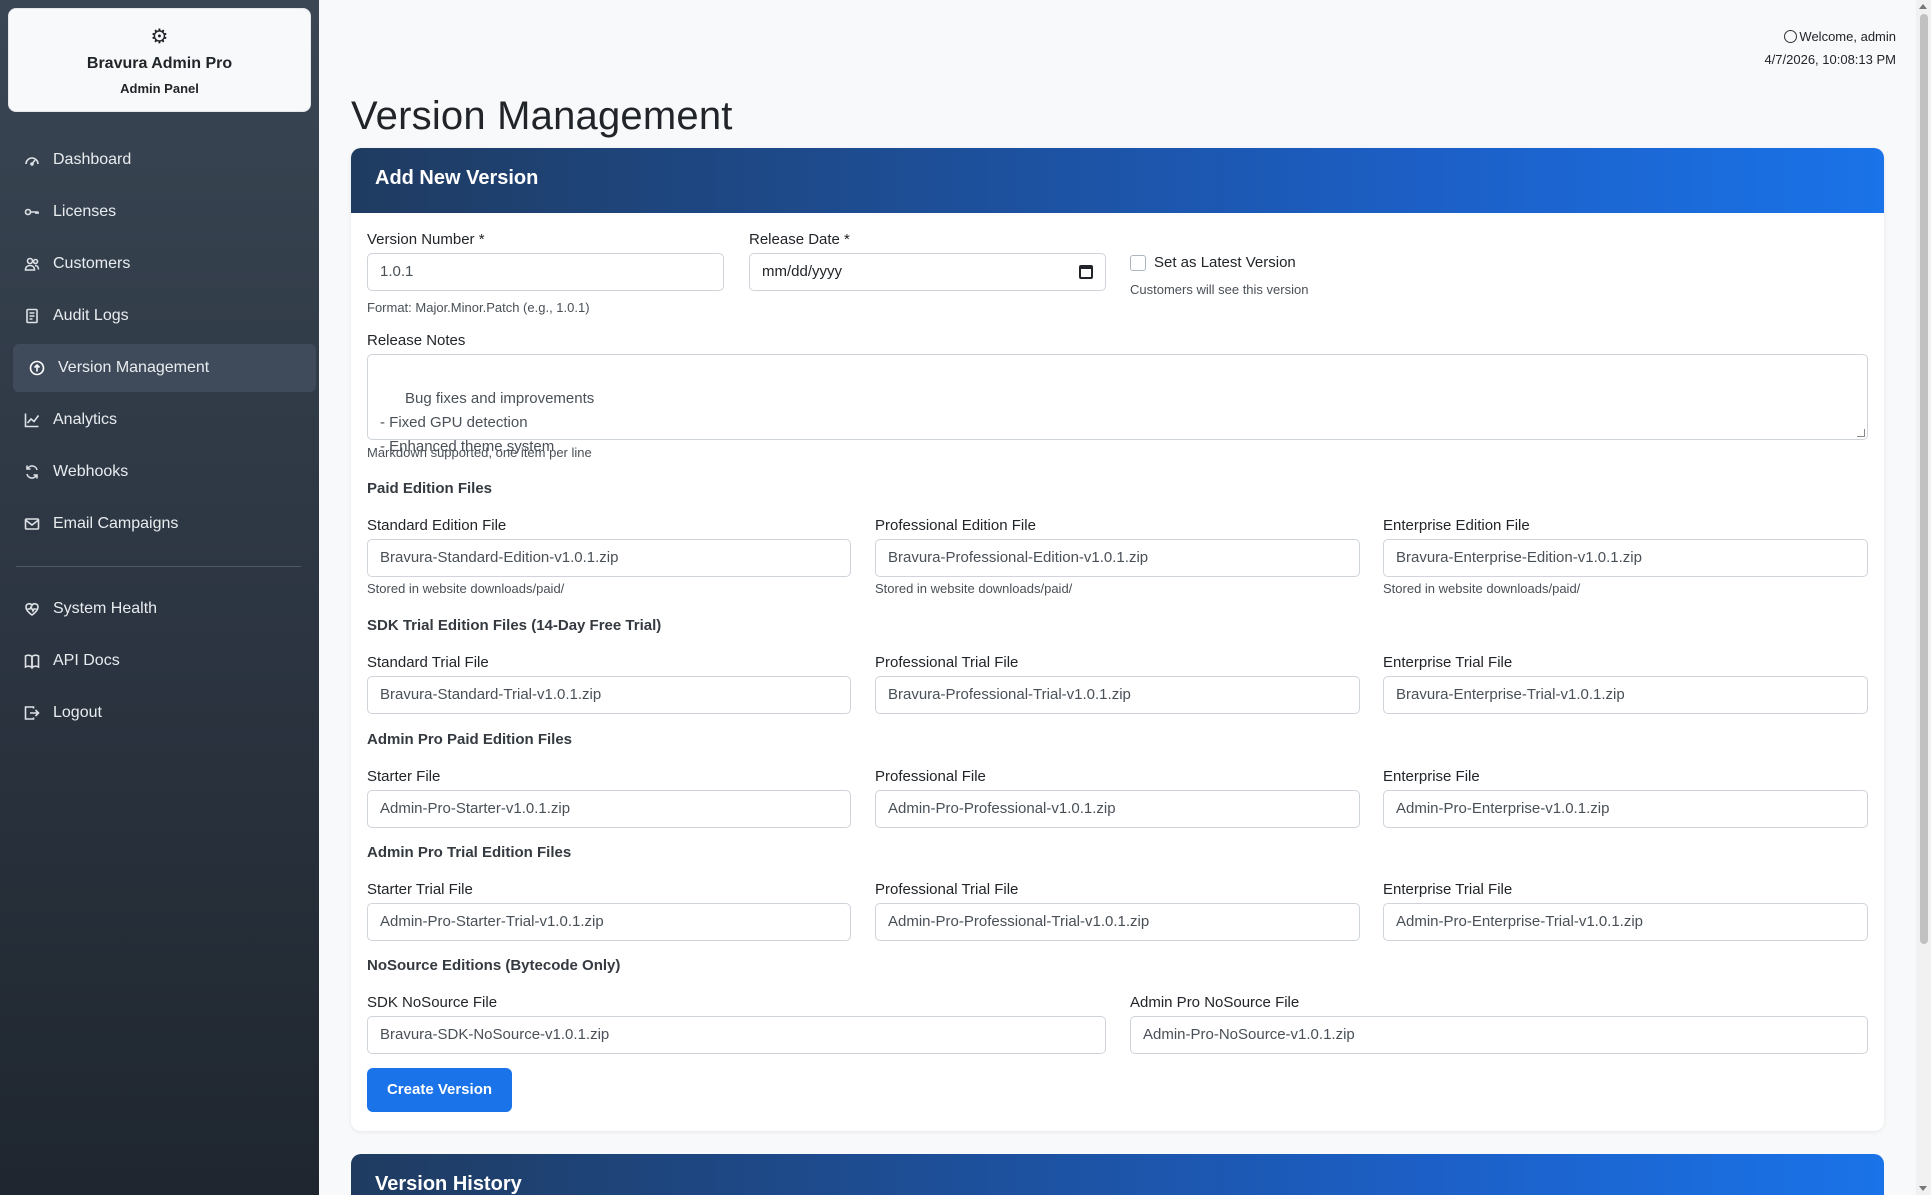 This screenshot has height=1195, width=1931. What do you see at coordinates (91, 471) in the screenshot?
I see `sidebar-item-label: Webhooks` at bounding box center [91, 471].